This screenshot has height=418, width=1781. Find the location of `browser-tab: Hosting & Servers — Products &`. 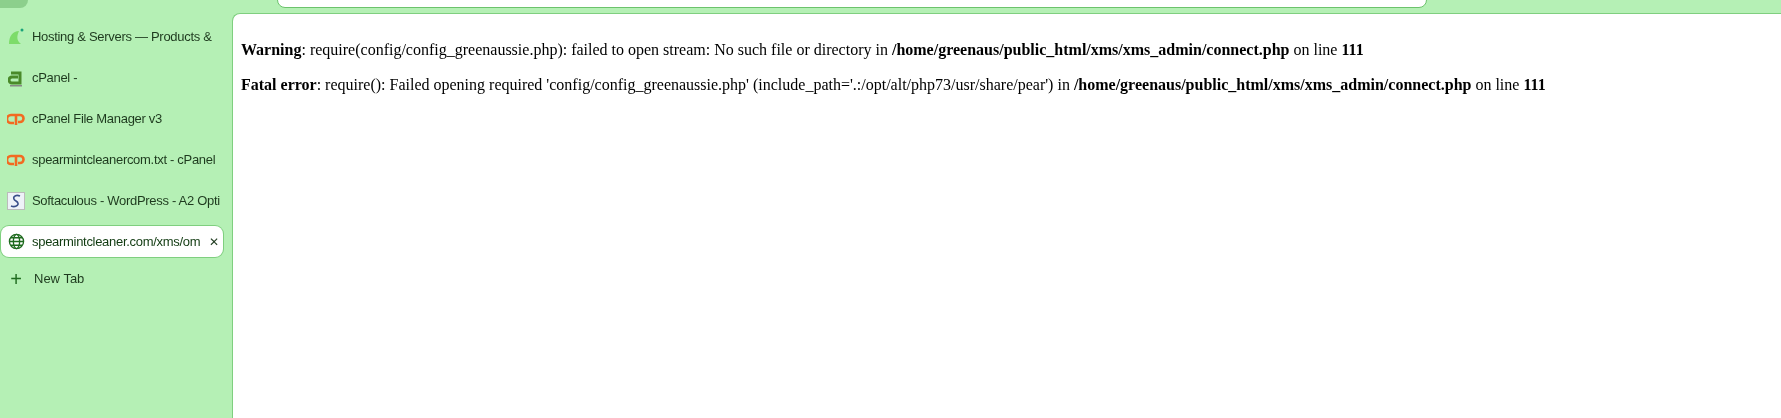

browser-tab: Hosting & Servers — Products & is located at coordinates (112, 36).